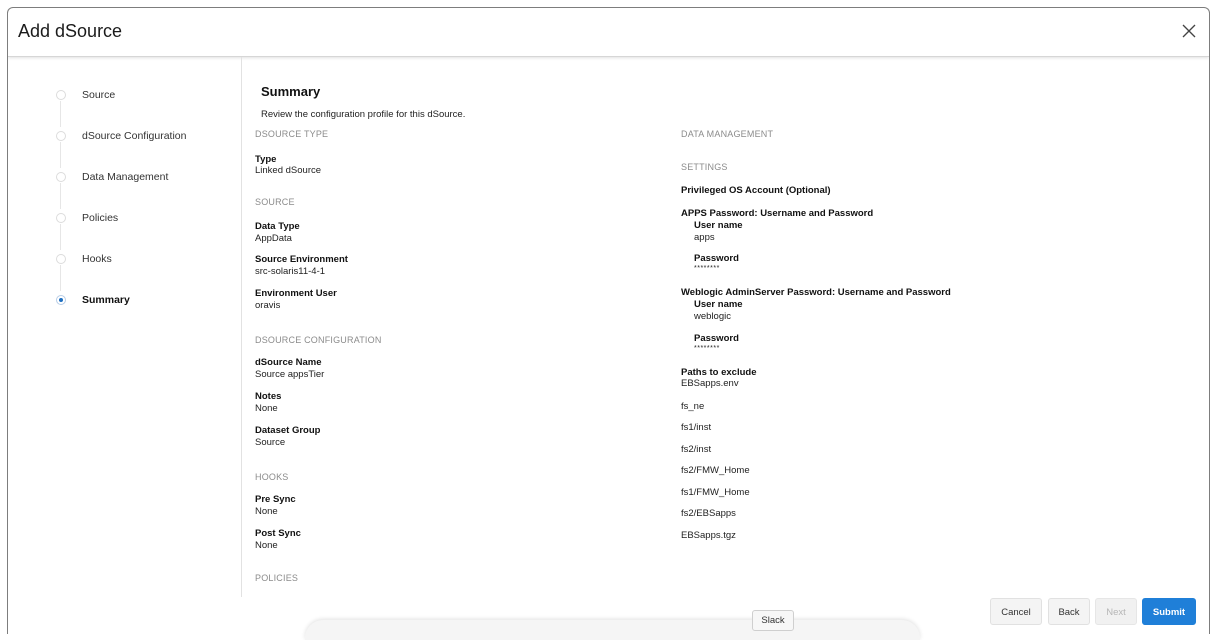  I want to click on dataset-group-value: Source, so click(270, 442).